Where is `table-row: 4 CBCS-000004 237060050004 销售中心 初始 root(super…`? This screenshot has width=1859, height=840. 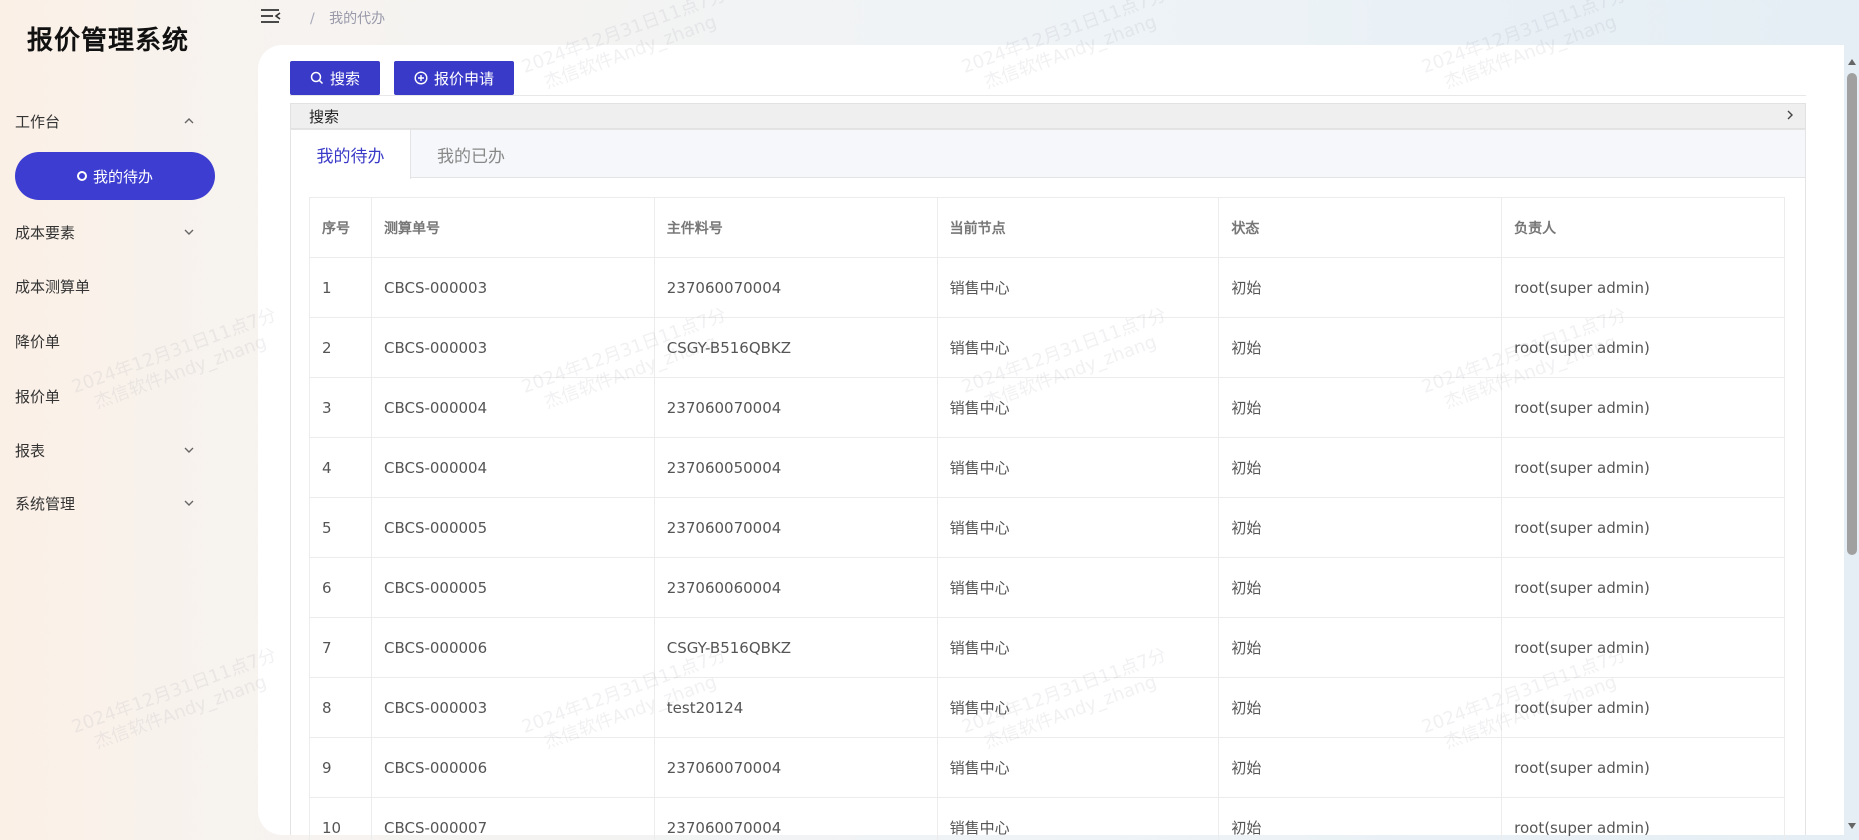 table-row: 4 CBCS-000004 237060050004 销售中心 初始 root(super… is located at coordinates (1047, 467).